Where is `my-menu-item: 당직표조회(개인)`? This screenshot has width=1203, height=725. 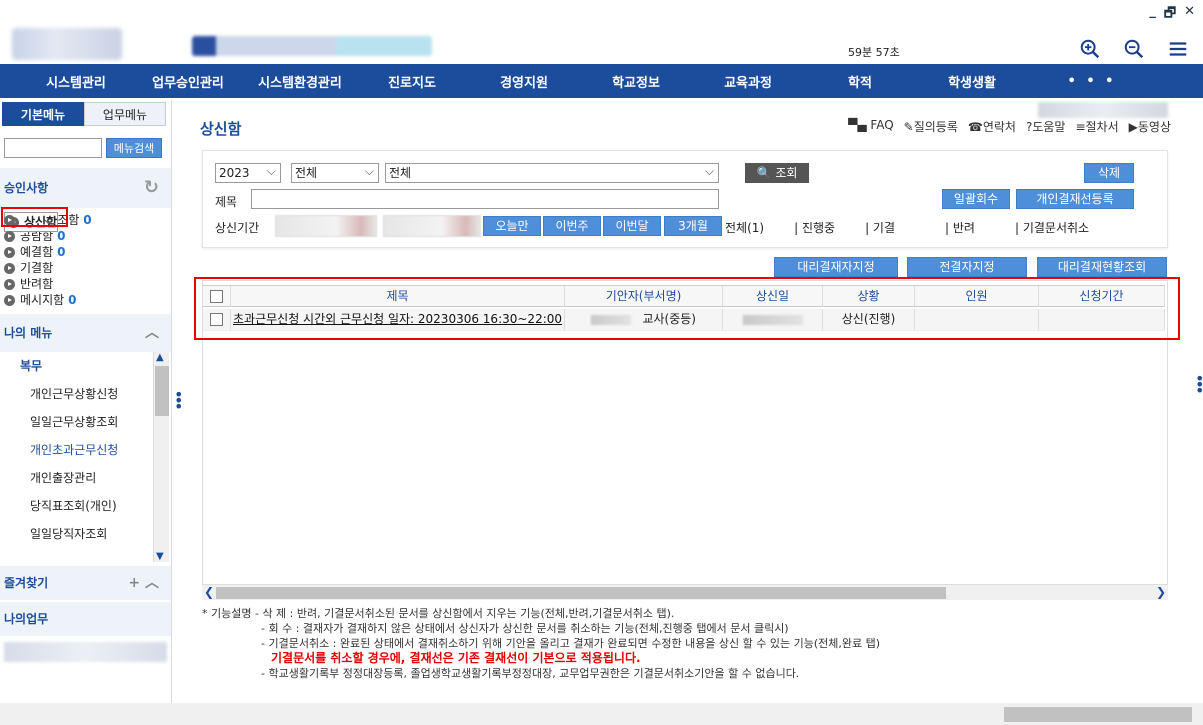 my-menu-item: 당직표조회(개인) is located at coordinates (85, 506).